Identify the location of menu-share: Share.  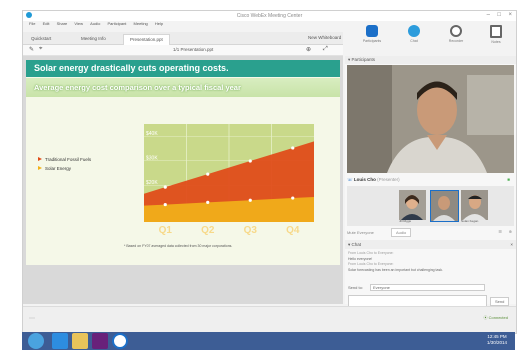
(62, 23).